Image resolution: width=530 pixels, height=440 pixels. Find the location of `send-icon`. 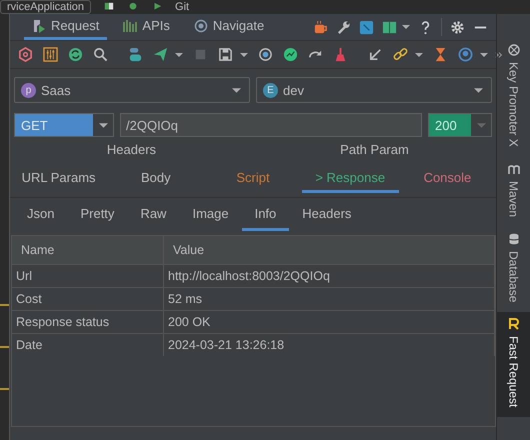

send-icon is located at coordinates (160, 54).